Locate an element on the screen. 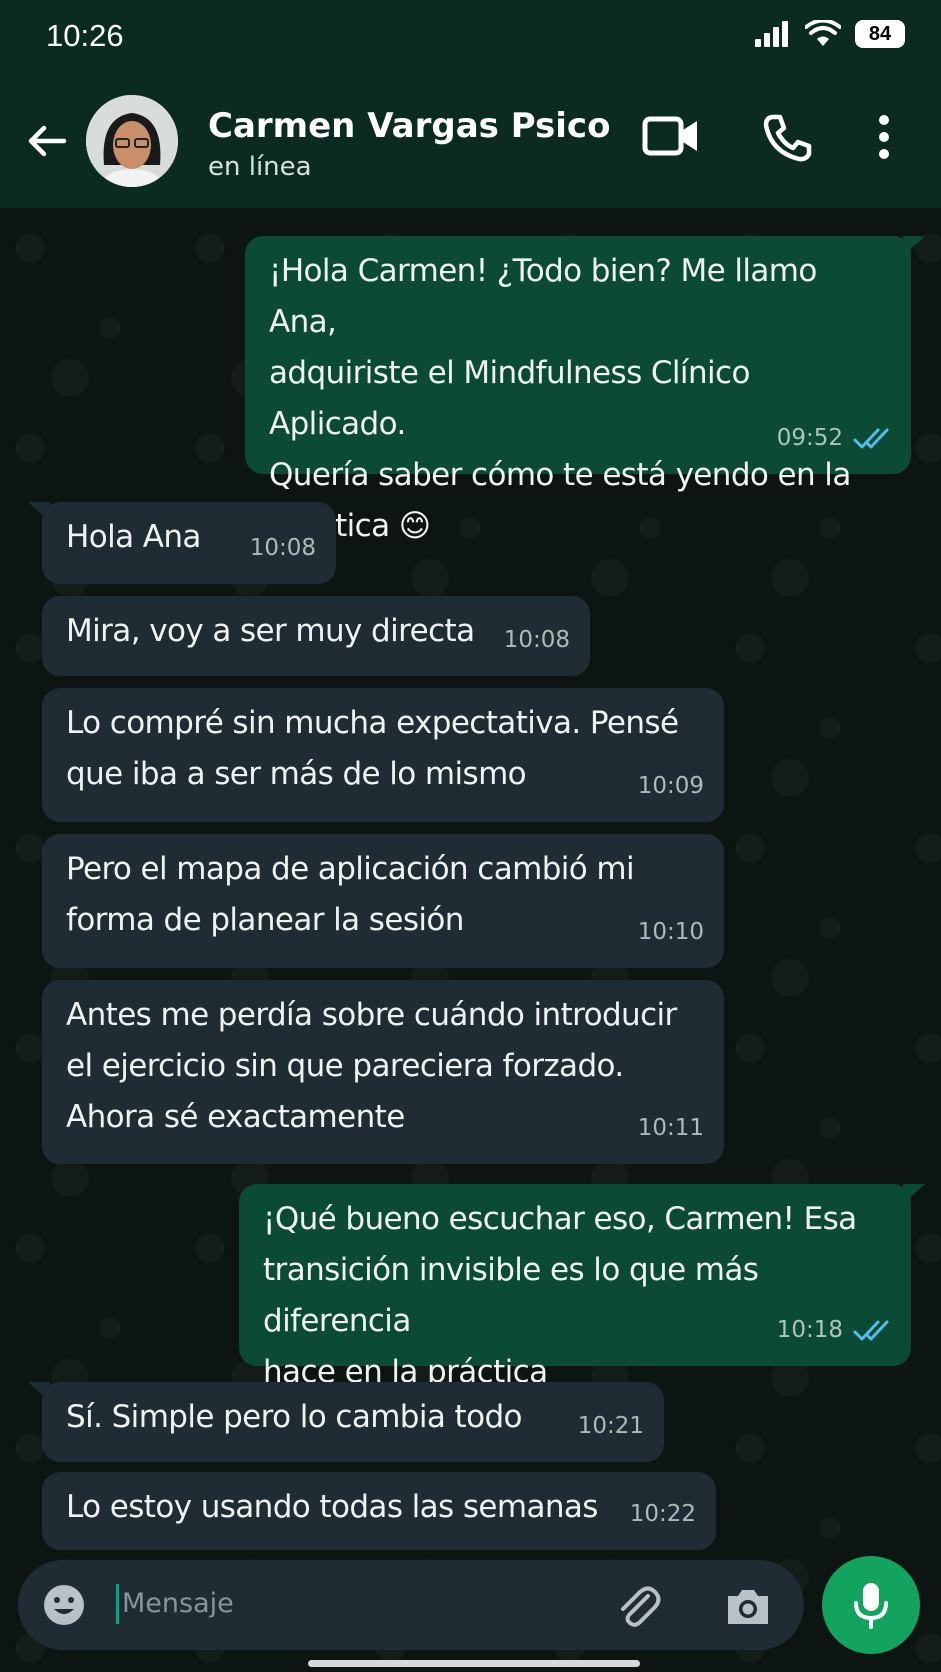 The width and height of the screenshot is (941, 1672). message-meta: 10:21 is located at coordinates (611, 1426).